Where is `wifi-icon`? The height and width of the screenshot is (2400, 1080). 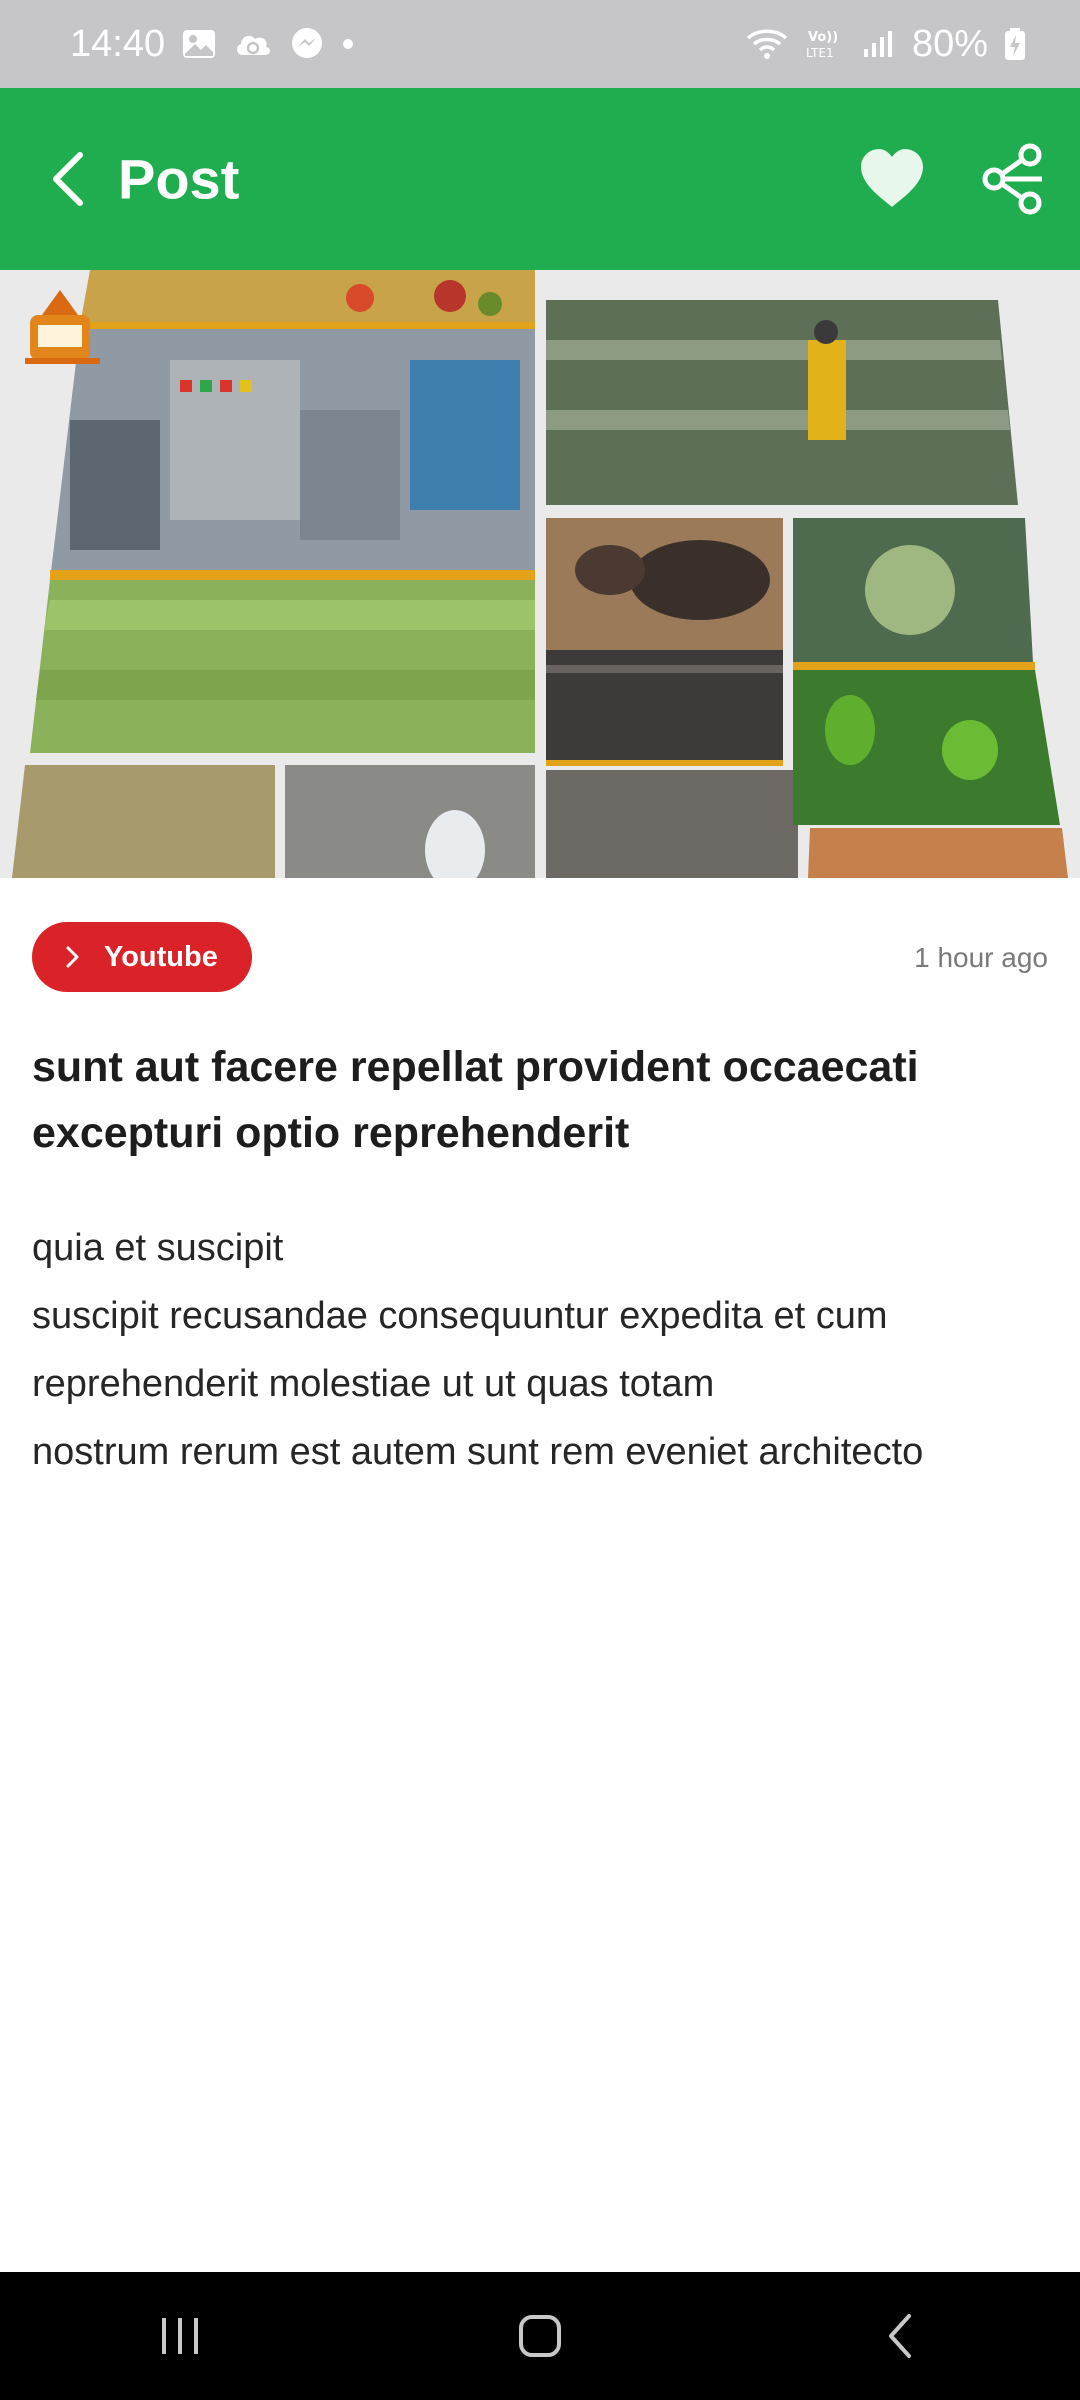 wifi-icon is located at coordinates (767, 44).